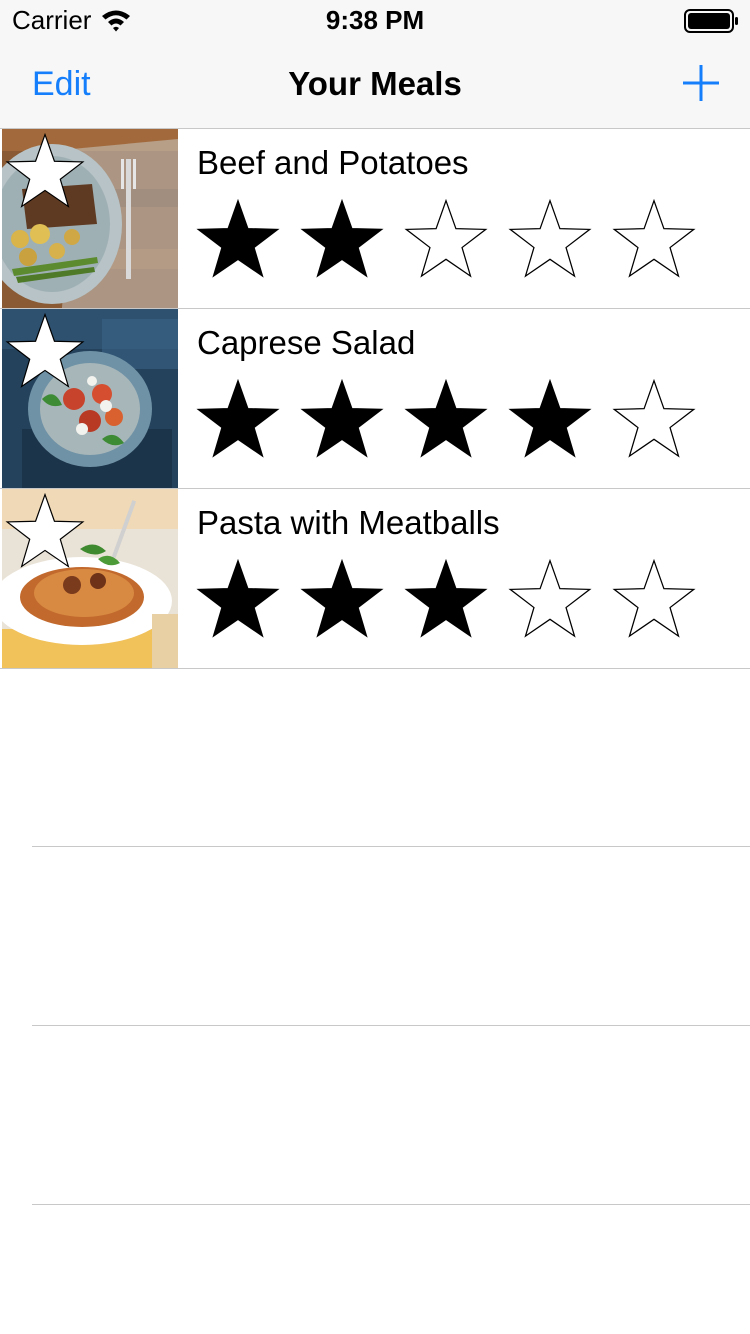 This screenshot has height=1334, width=750. Describe the element at coordinates (711, 21) in the screenshot. I see `battery-icon` at that location.